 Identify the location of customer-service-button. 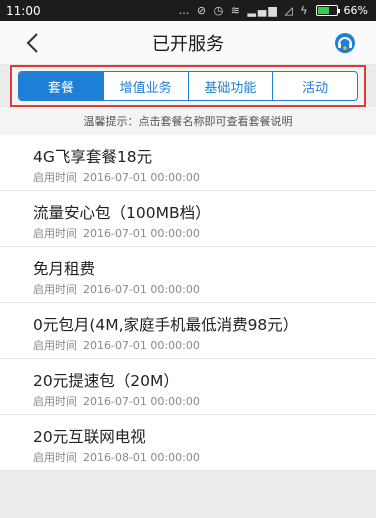
(345, 43).